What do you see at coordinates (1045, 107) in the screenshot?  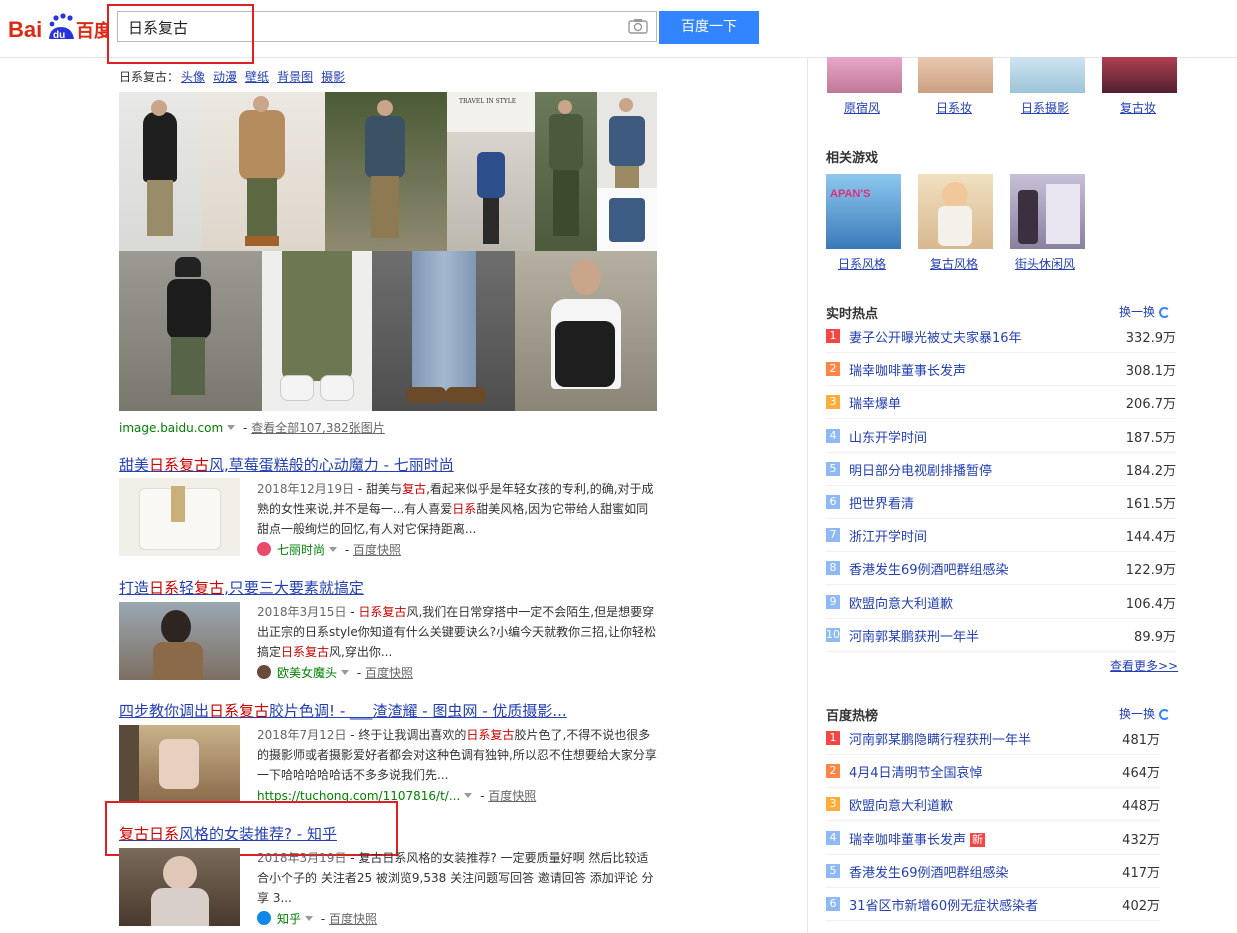 I see `related-style-link: 日系摄影` at bounding box center [1045, 107].